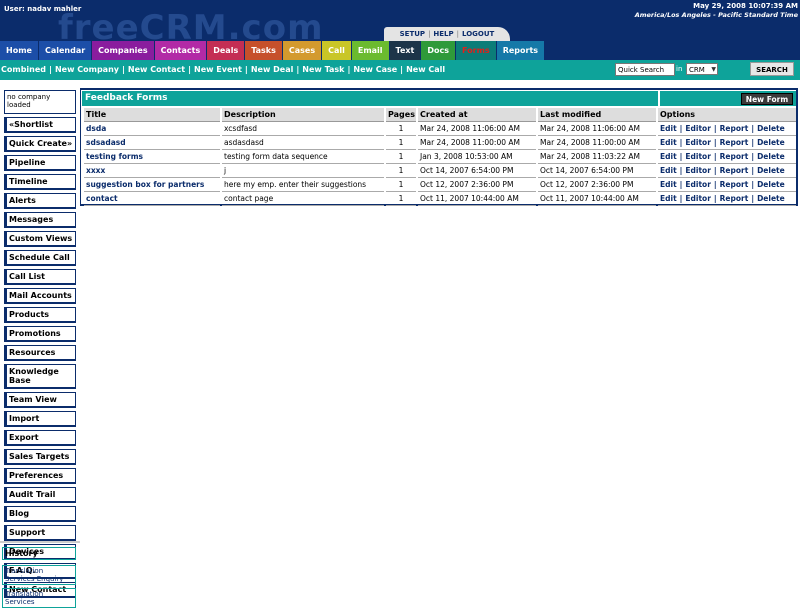  I want to click on form-title-link: testing forms, so click(152, 157).